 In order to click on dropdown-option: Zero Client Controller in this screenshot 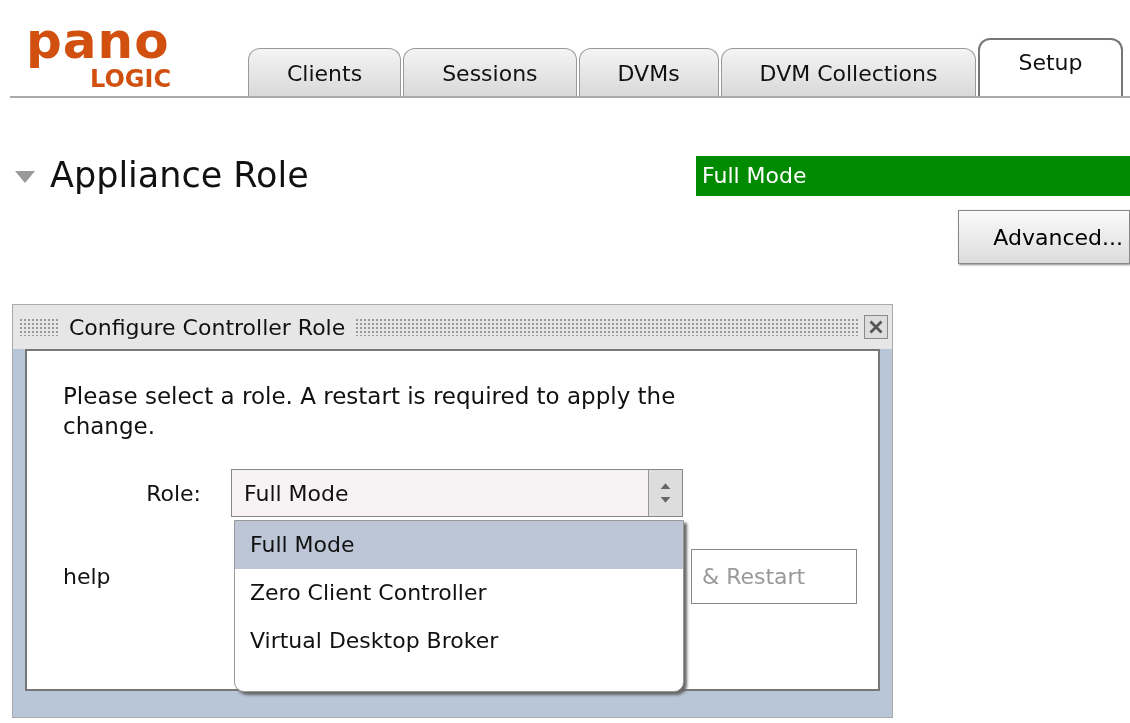, I will do `click(459, 593)`.